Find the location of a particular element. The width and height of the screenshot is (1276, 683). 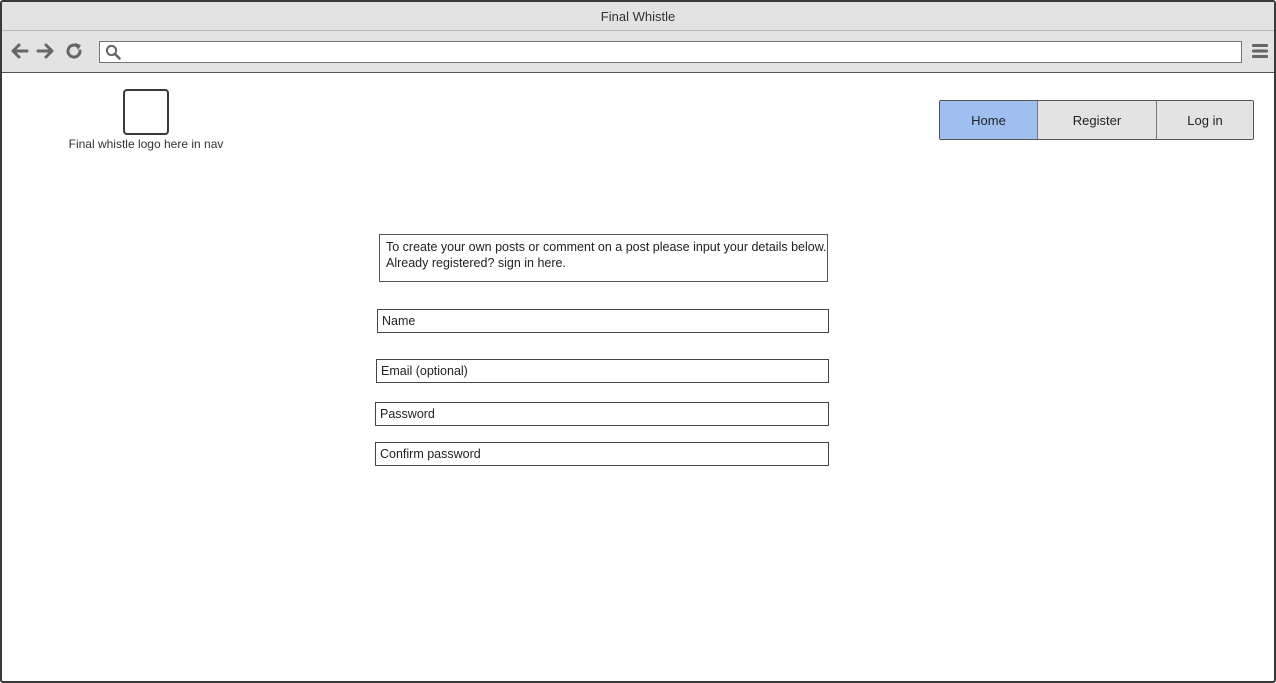

name-field-box is located at coordinates (603, 321).